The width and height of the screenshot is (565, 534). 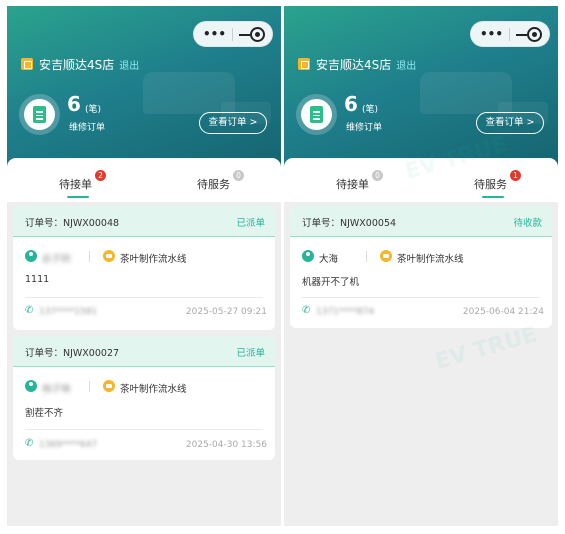 I want to click on order-date: 2025-04-30 13:56, so click(x=226, y=445).